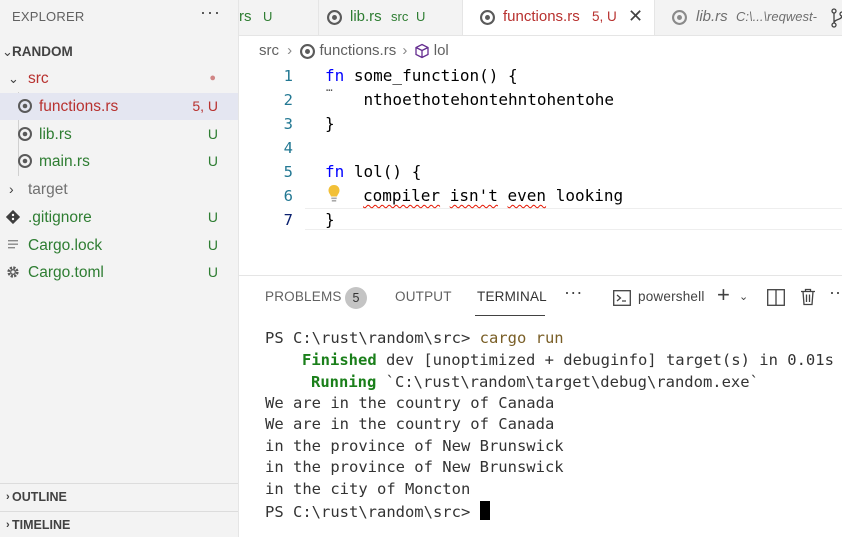 The height and width of the screenshot is (539, 842). I want to click on terminal-prompt: PS C:\rust\random\src>, so click(377, 511).